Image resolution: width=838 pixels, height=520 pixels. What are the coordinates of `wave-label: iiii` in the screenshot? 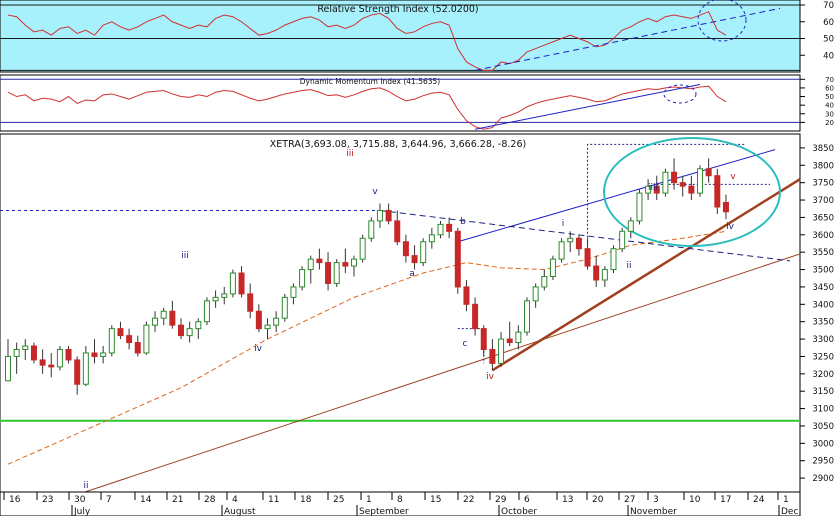 It's located at (653, 188).